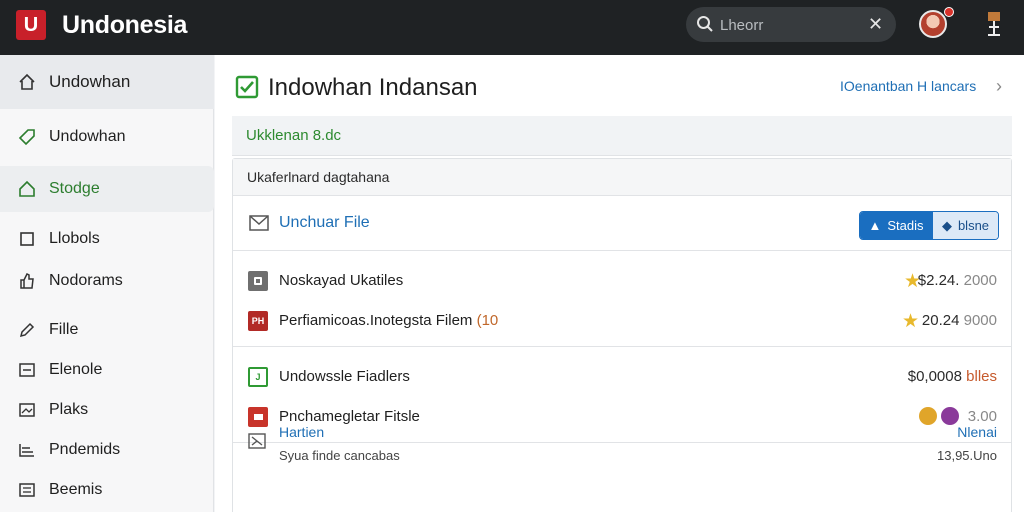 This screenshot has height=512, width=1024. What do you see at coordinates (107, 450) in the screenshot?
I see `sidebar-item-pndemids: Pndemids` at bounding box center [107, 450].